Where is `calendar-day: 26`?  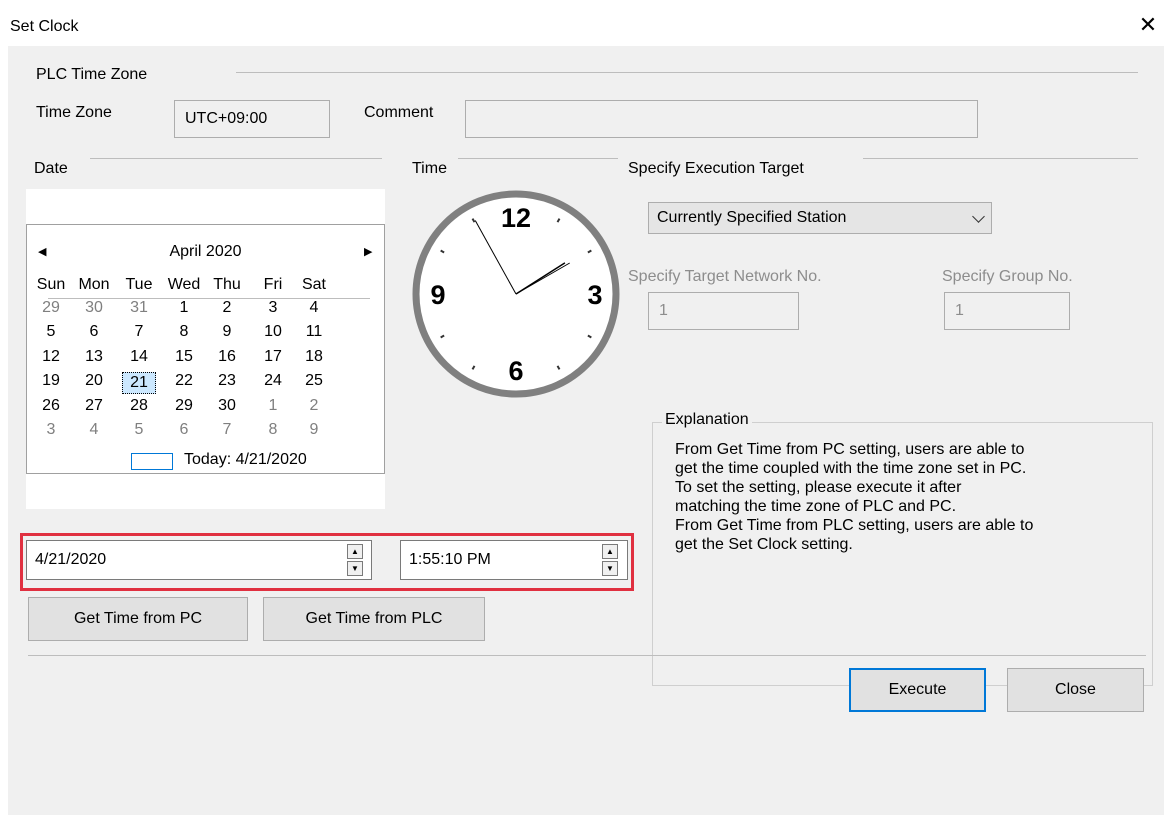 calendar-day: 26 is located at coordinates (51, 406).